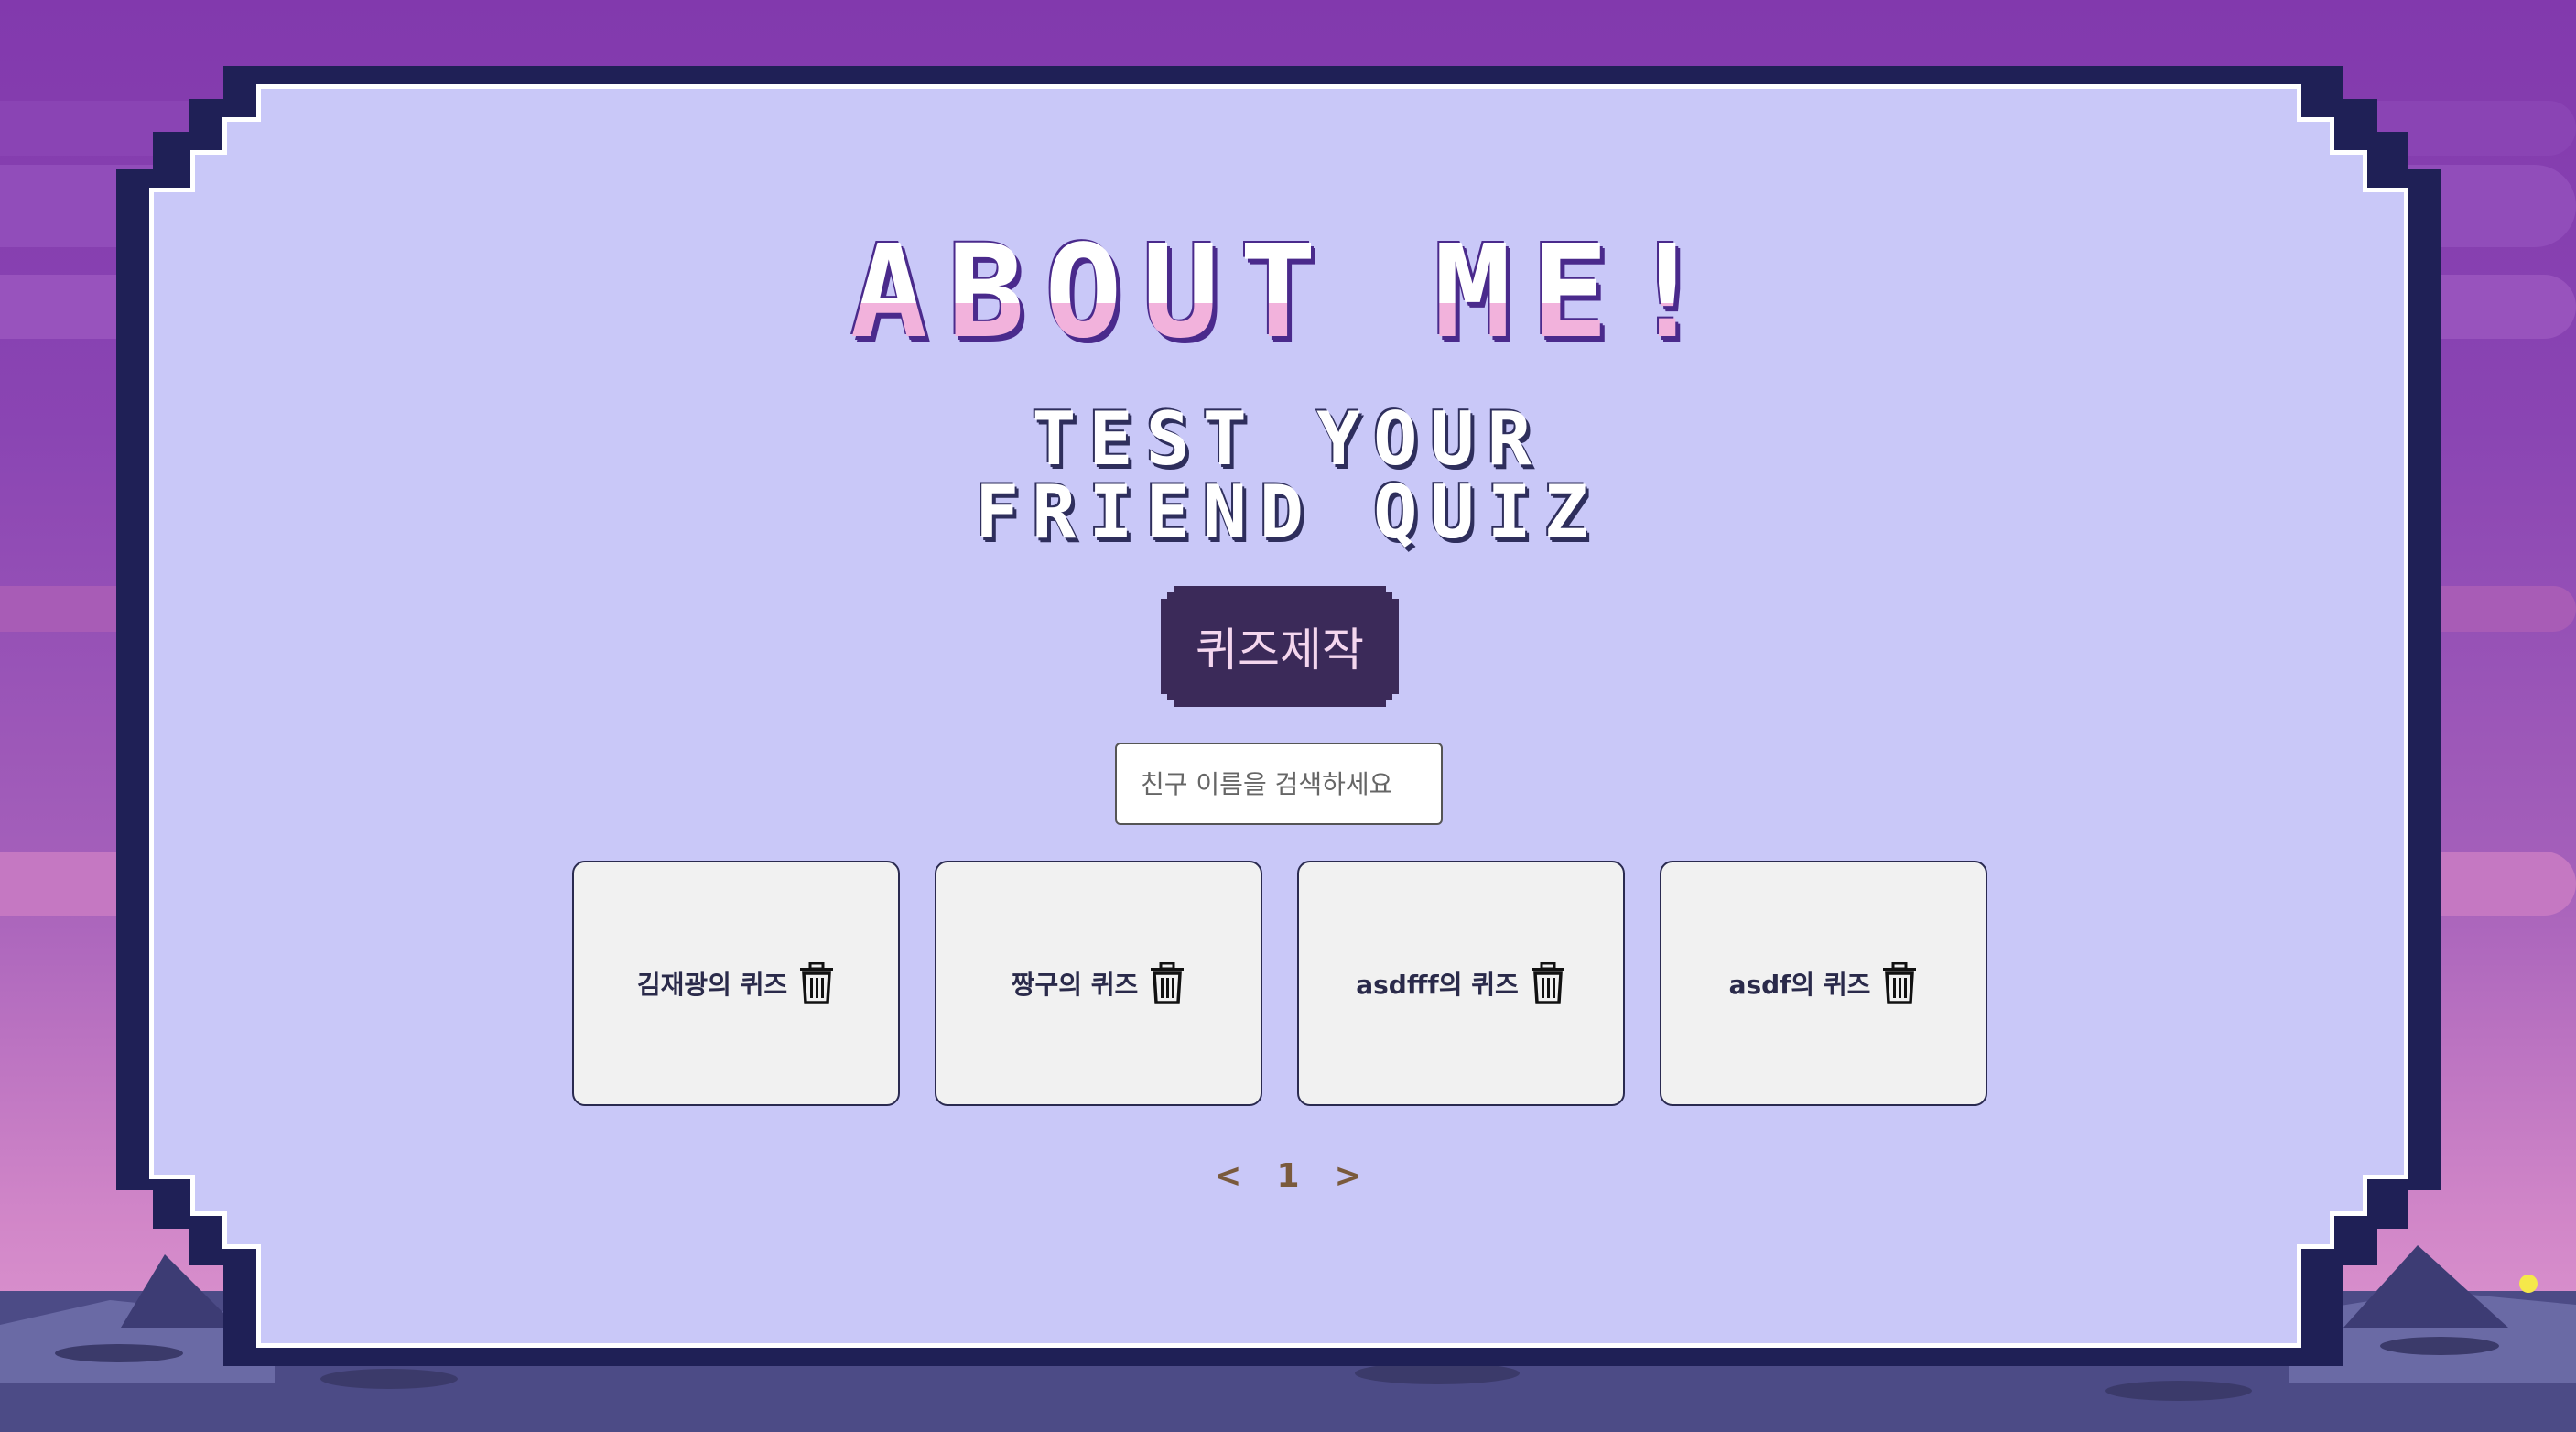  Describe the element at coordinates (1800, 985) in the screenshot. I see `quiz-card-label: asdf의 퀴즈` at that location.